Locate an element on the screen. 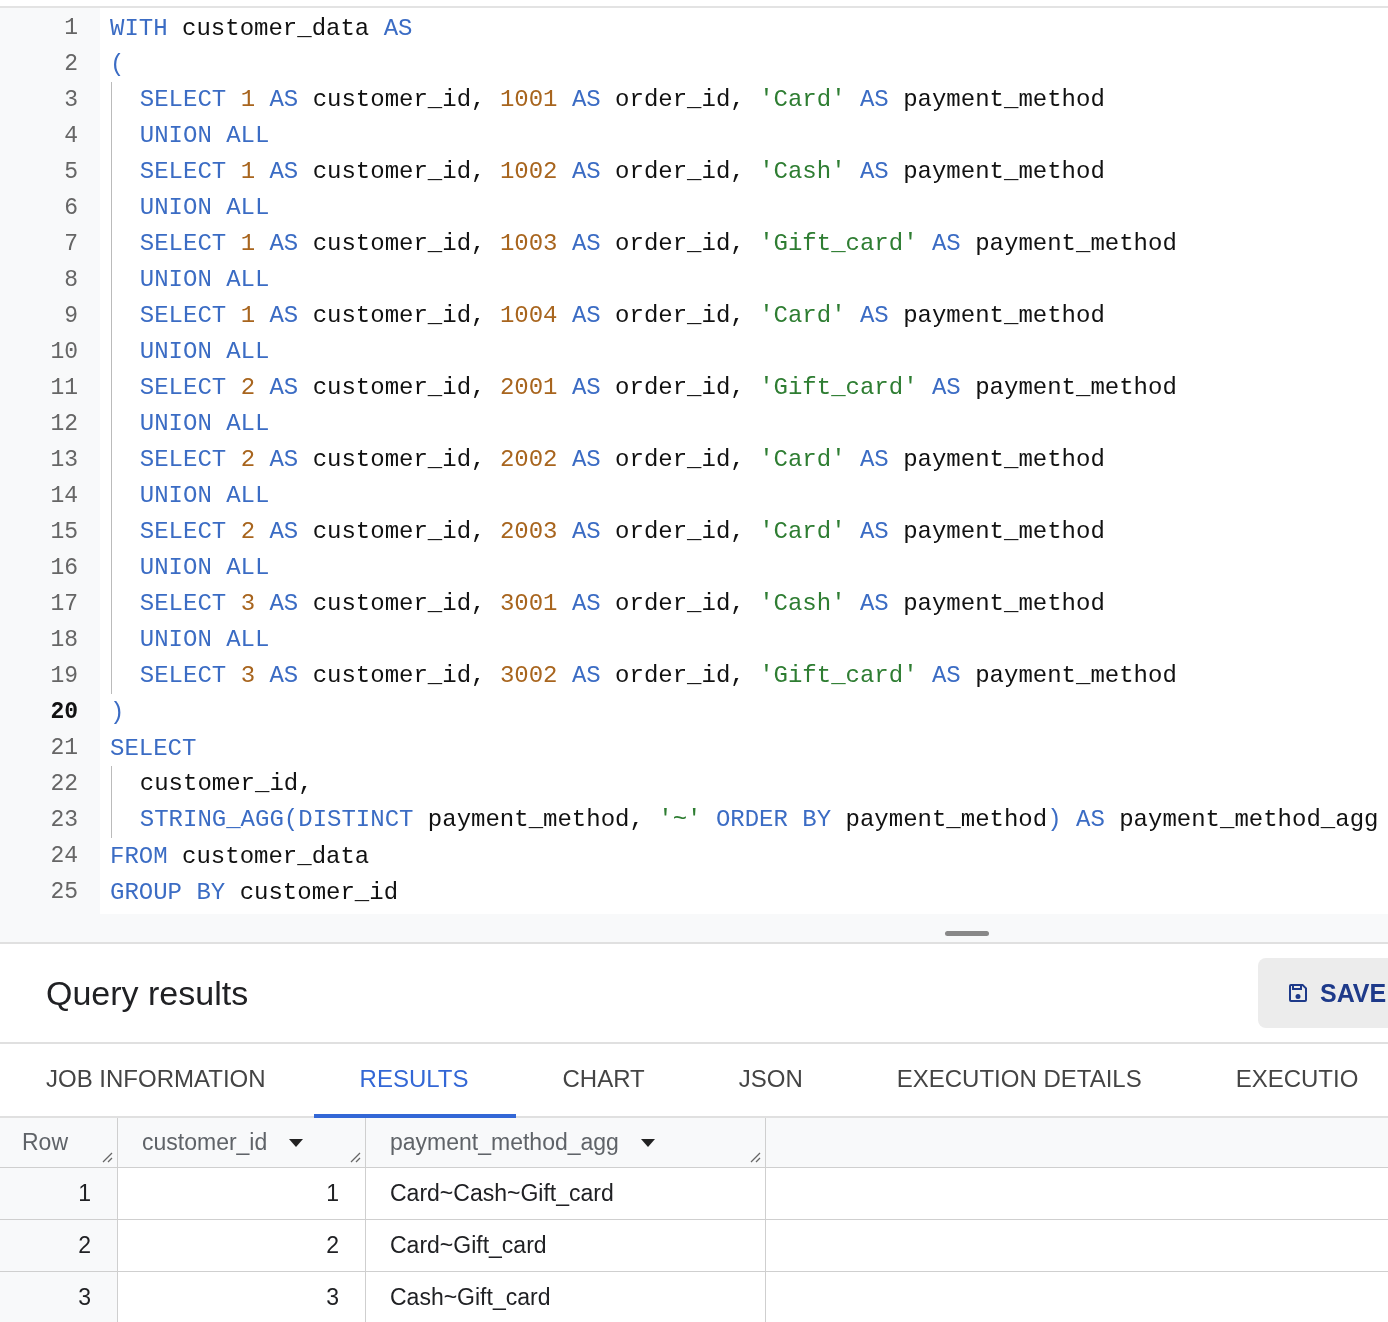  save-icon is located at coordinates (1298, 993).